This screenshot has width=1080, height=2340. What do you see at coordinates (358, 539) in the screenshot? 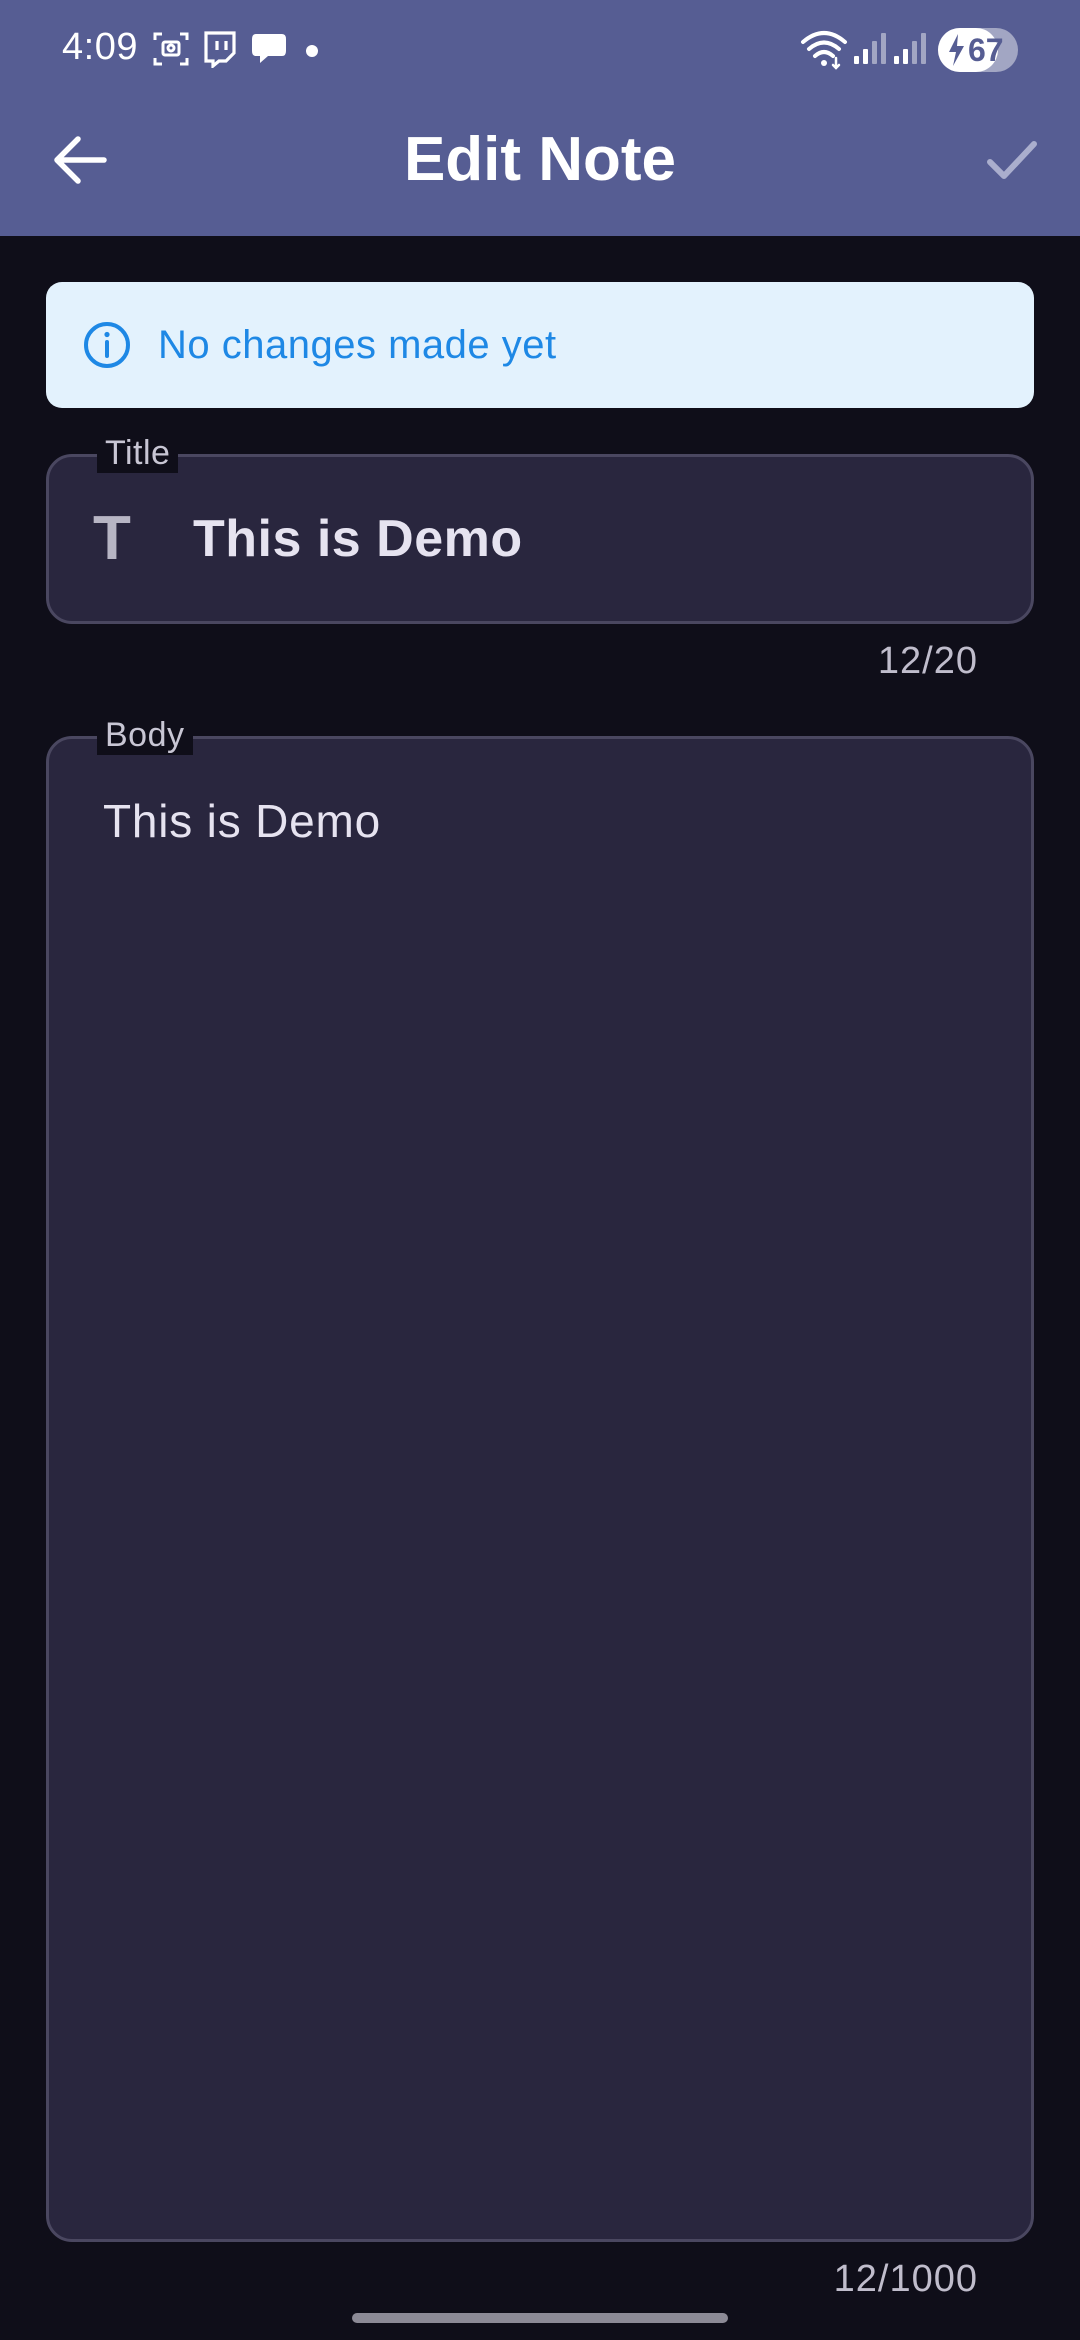
I see `title-input: This is Demo` at bounding box center [358, 539].